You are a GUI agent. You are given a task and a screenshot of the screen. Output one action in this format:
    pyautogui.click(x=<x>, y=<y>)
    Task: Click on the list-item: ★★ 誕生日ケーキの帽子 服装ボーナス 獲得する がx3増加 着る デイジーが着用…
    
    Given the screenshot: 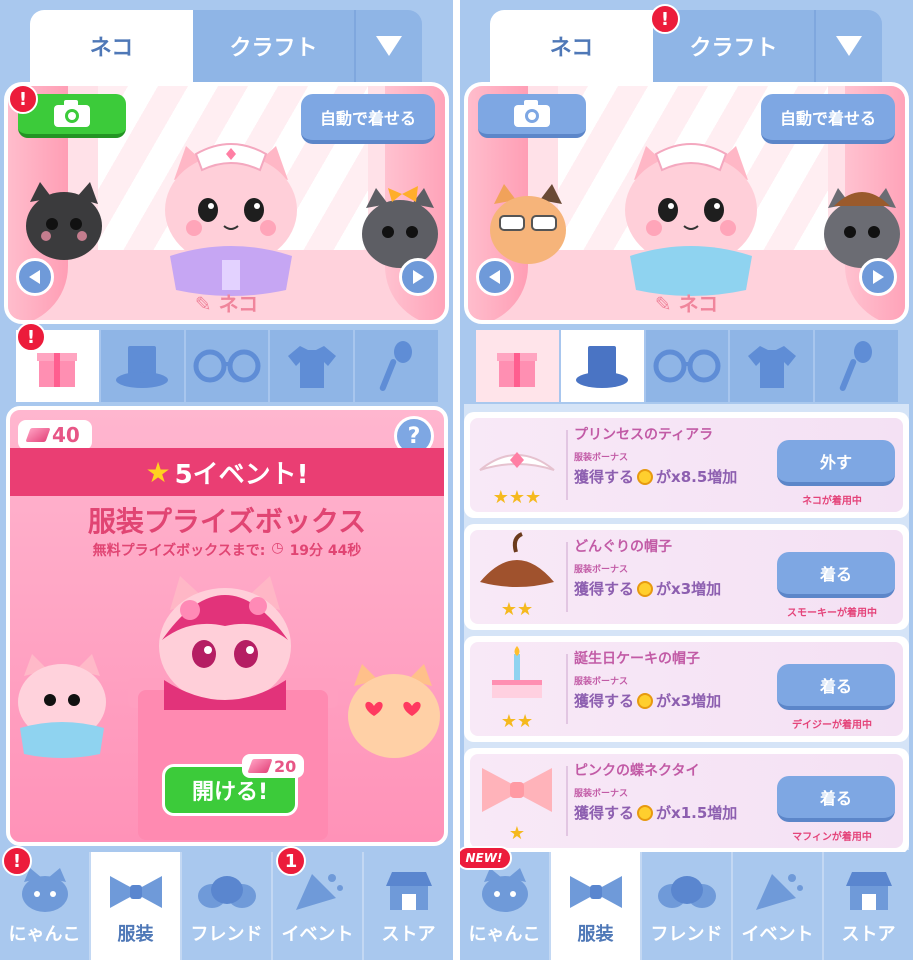 What is the action you would take?
    pyautogui.click(x=686, y=689)
    